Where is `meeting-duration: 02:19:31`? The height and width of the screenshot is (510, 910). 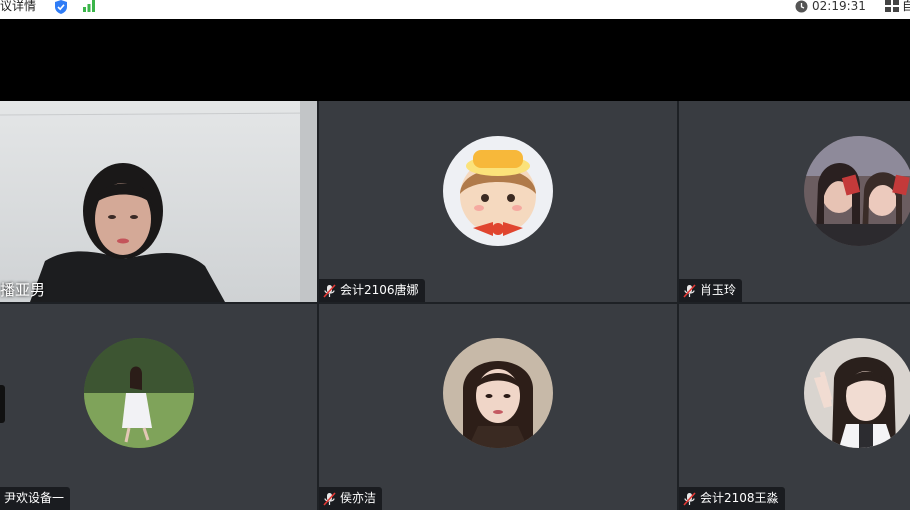
meeting-duration: 02:19:31 is located at coordinates (839, 6).